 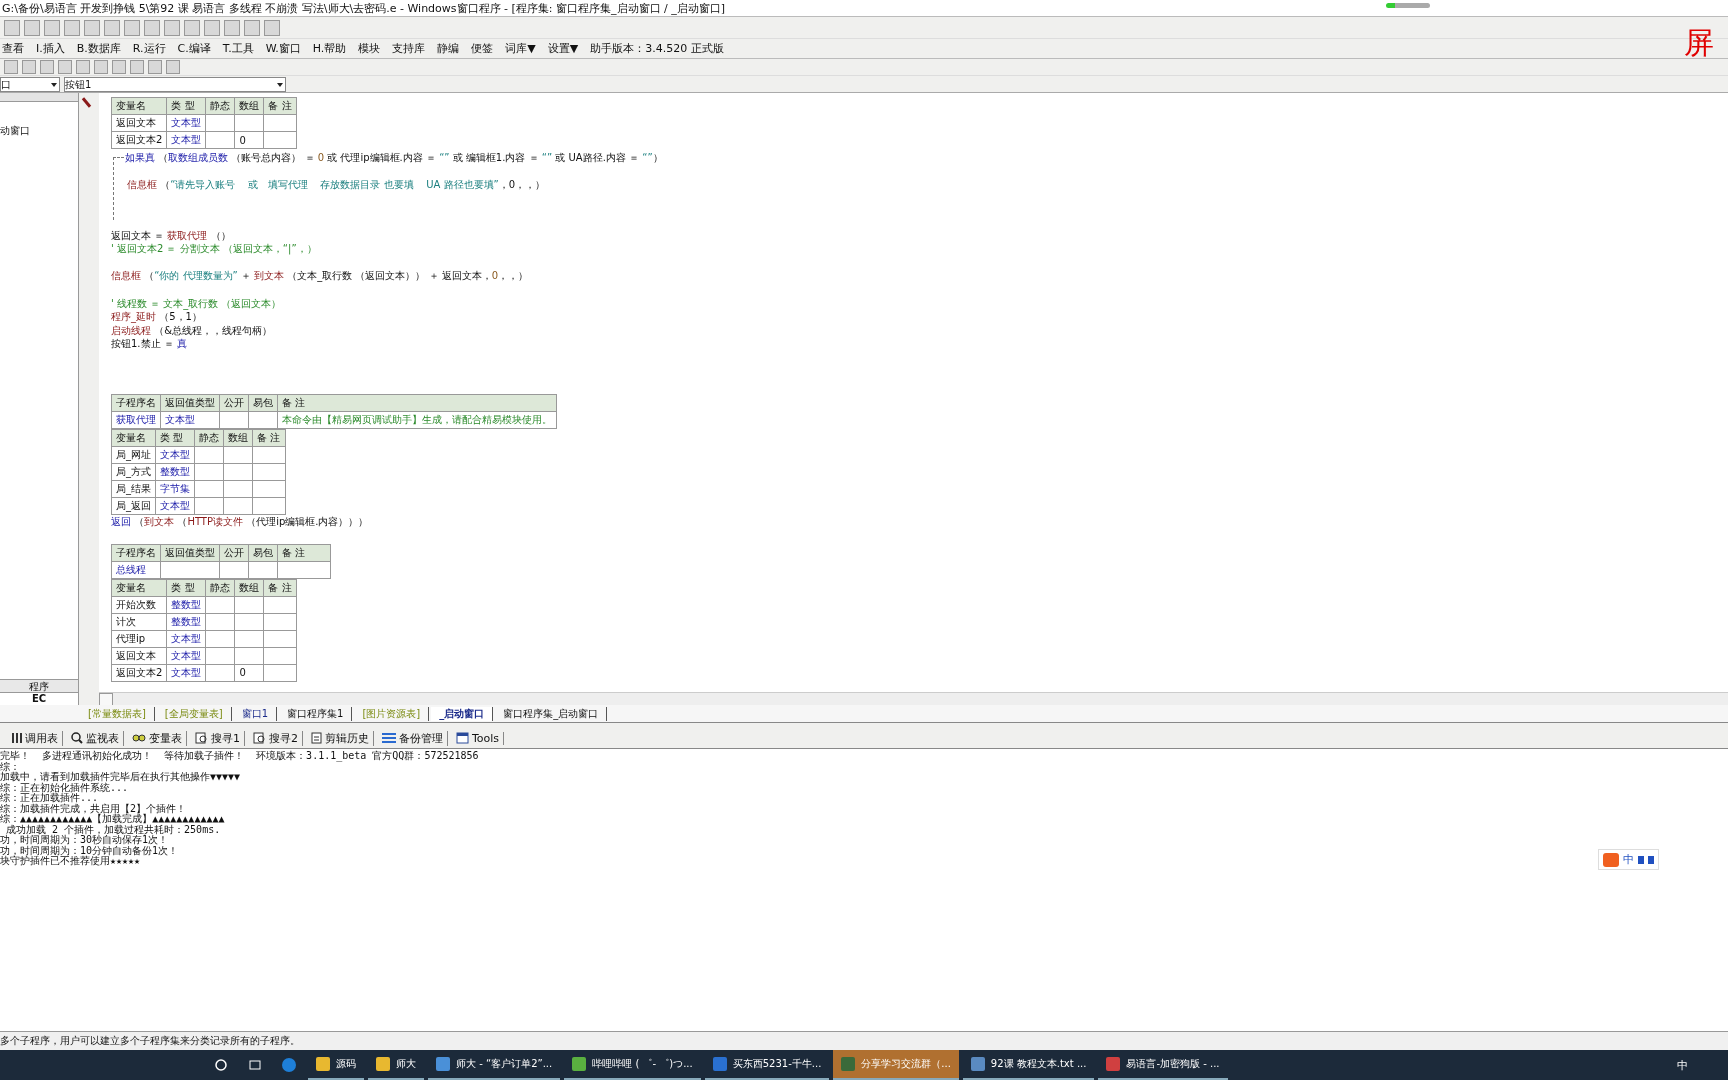 I want to click on menu-item: 模块, so click(x=369, y=48).